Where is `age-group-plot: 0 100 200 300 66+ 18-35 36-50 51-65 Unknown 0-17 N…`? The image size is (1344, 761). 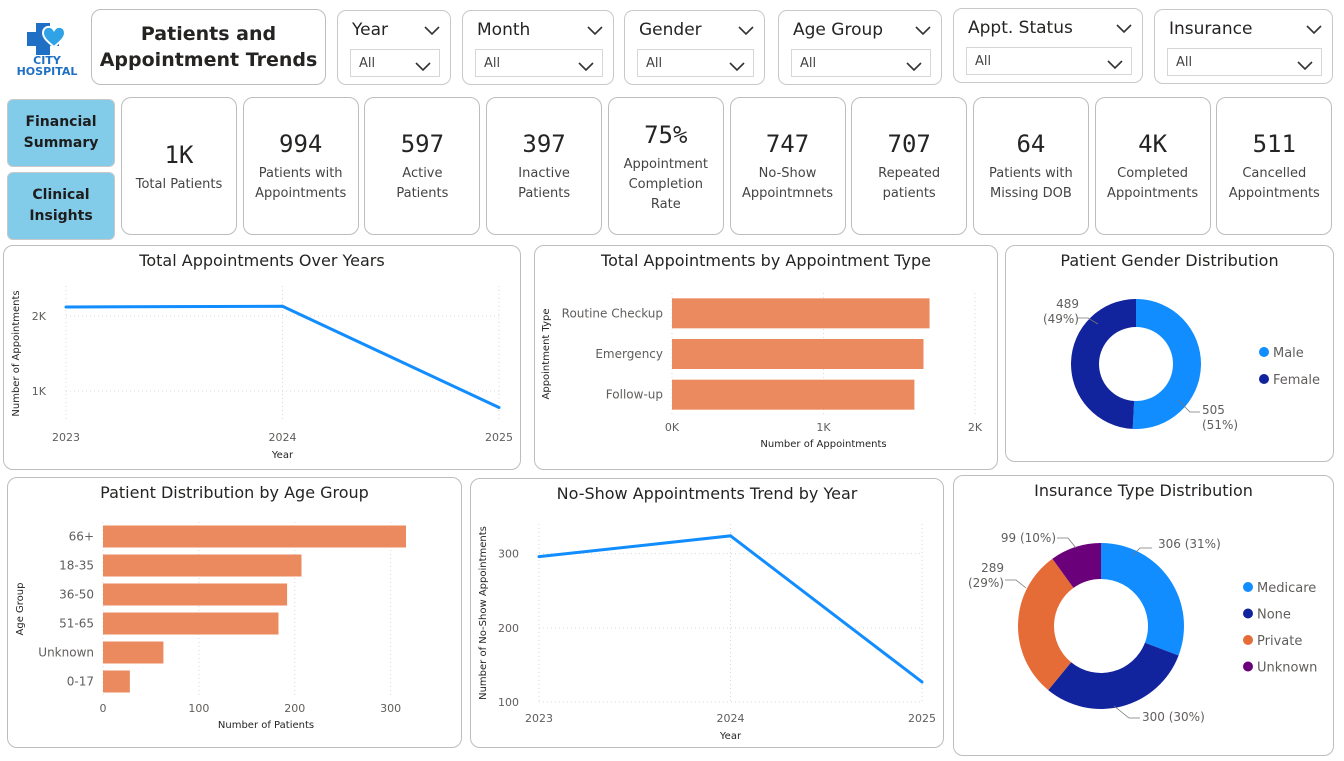 age-group-plot: 0 100 200 300 66+ 18-35 36-50 51-65 Unknown 0-17 N… is located at coordinates (210, 626).